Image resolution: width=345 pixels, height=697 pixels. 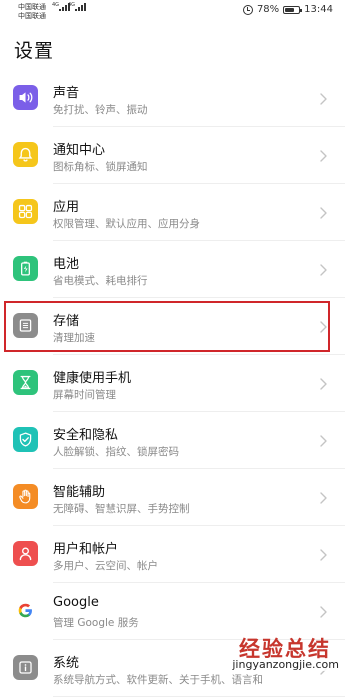 What do you see at coordinates (25, 97) in the screenshot?
I see `speaker-icon` at bounding box center [25, 97].